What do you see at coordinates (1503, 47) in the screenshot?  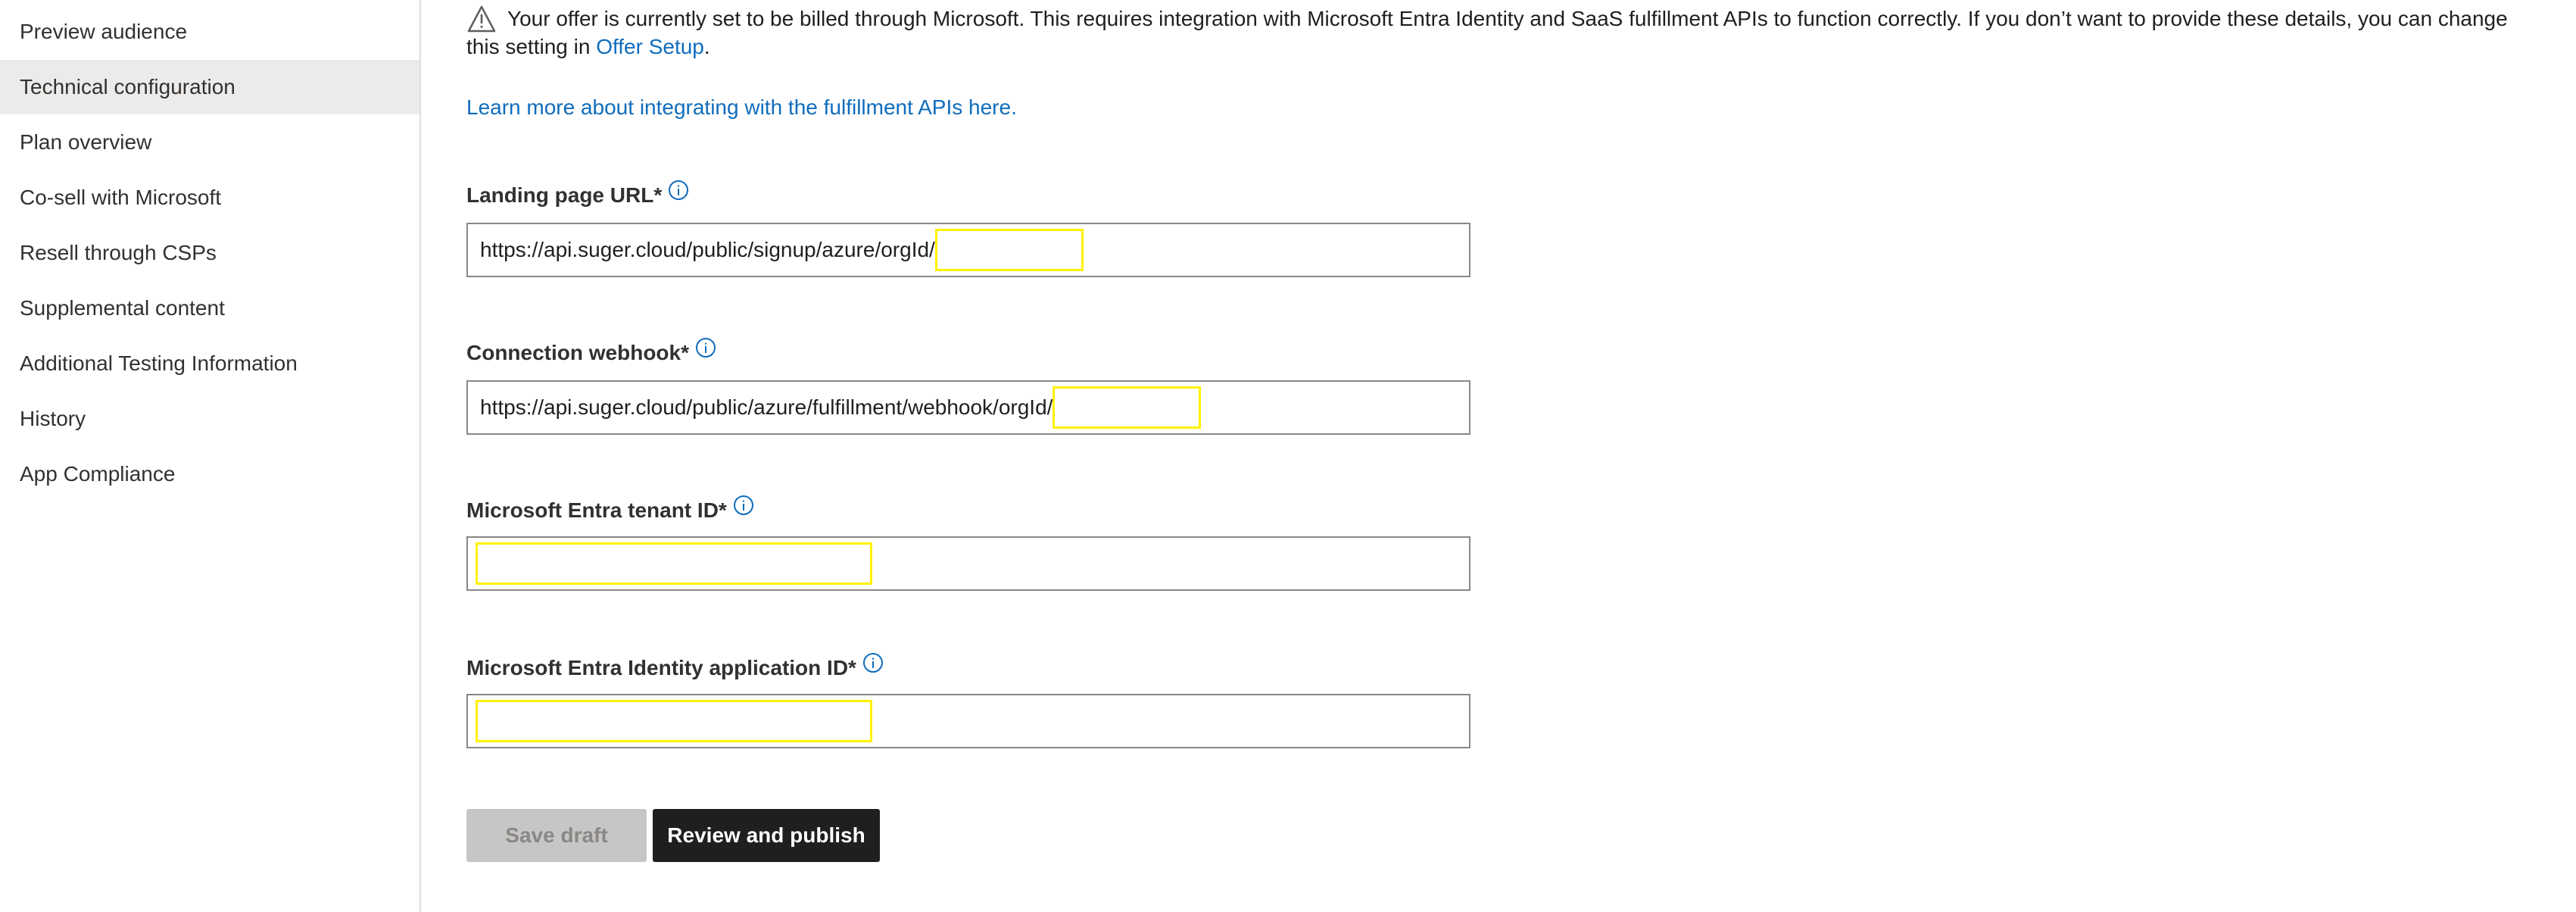 I see `warning-text-line2: this setting in Offer Setup.` at bounding box center [1503, 47].